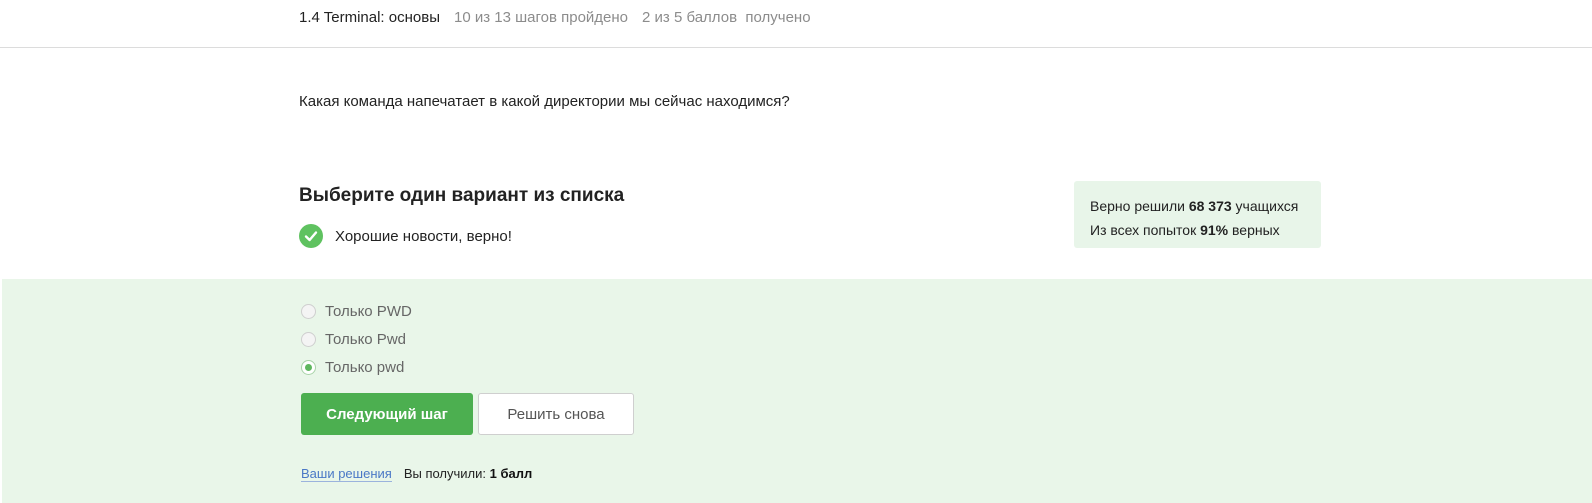 The width and height of the screenshot is (1592, 503). I want to click on attempts-percent: 91%, so click(1214, 230).